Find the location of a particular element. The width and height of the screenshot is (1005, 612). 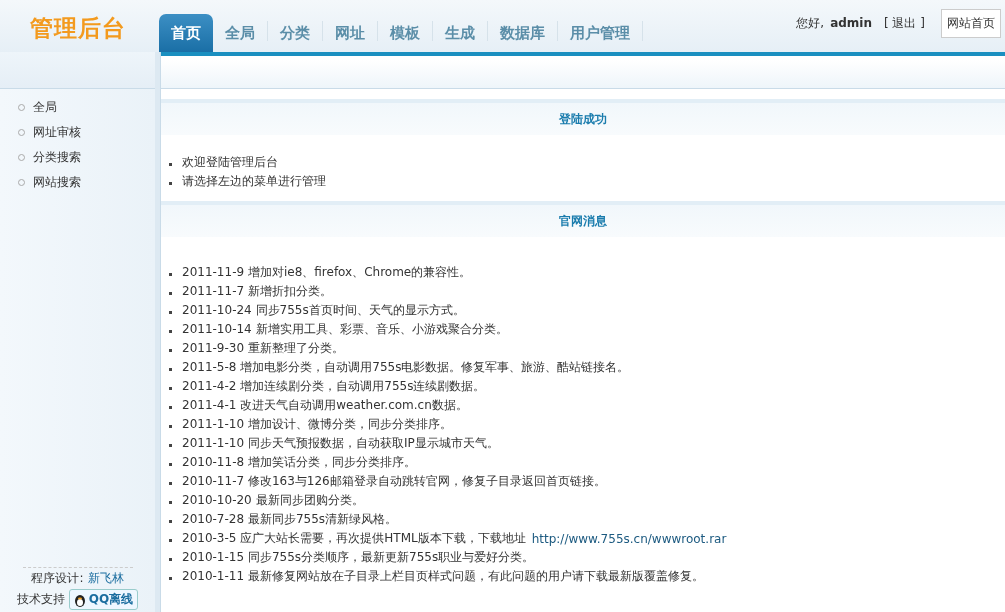

news-item: 2010-3-5 应广大站长需要，再次提供HTML版本下载，下载地址 is located at coordinates (354, 538).